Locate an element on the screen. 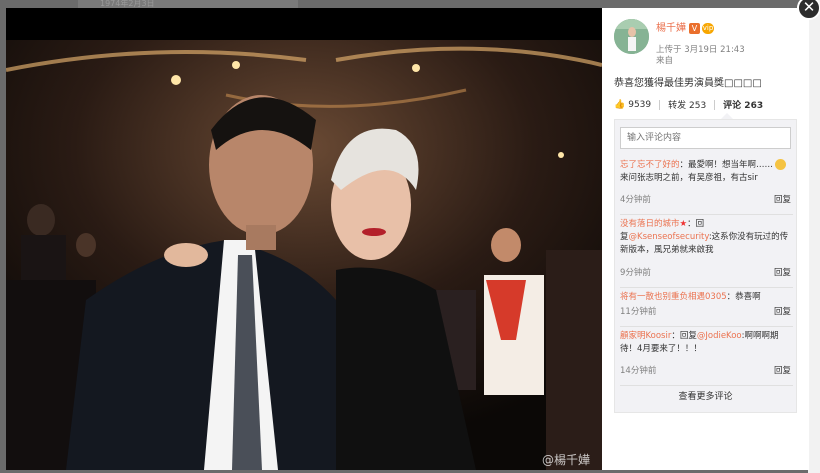  username-row: 楊千嬅 Vvip is located at coordinates (685, 26).